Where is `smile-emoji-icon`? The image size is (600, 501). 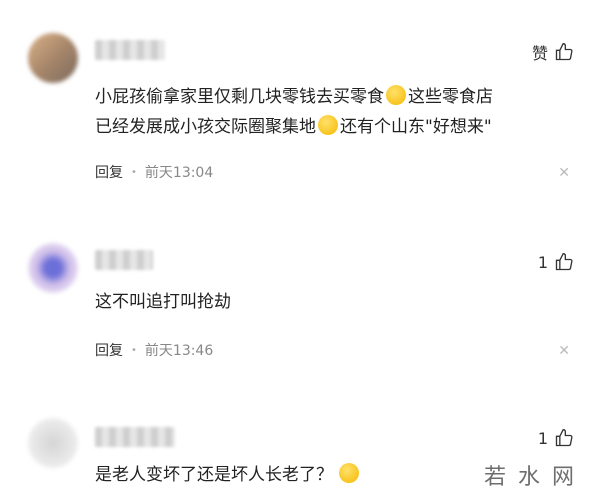
smile-emoji-icon is located at coordinates (396, 95).